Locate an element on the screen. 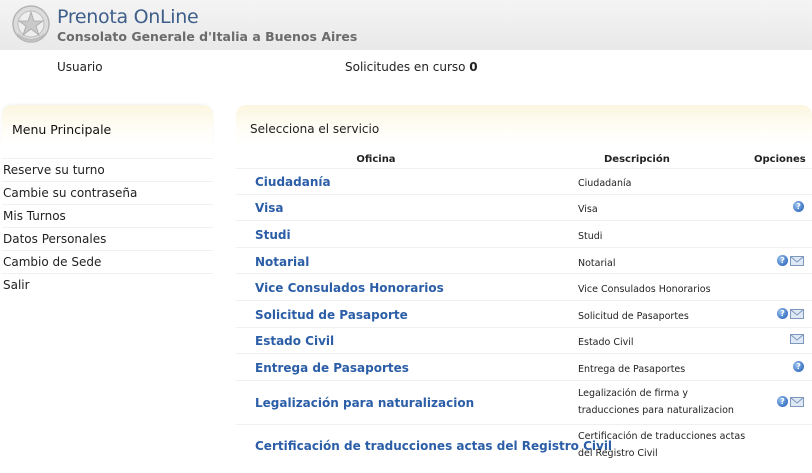 This screenshot has height=473, width=812. sidebar-header: Menu Principale is located at coordinates (107, 125).